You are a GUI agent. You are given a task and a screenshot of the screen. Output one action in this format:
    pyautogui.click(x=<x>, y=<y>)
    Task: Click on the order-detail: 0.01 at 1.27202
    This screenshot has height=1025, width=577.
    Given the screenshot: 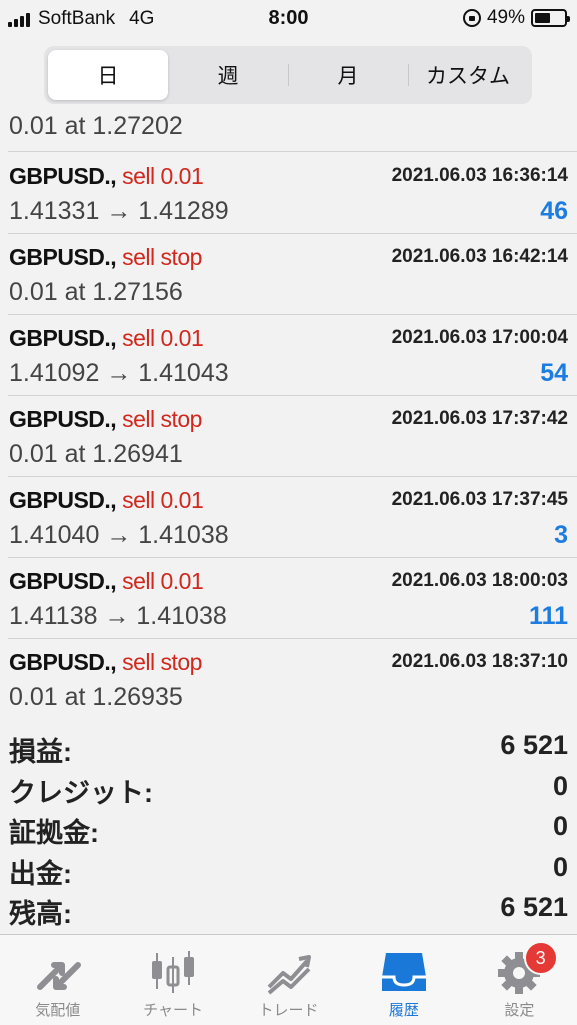 What is the action you would take?
    pyautogui.click(x=96, y=126)
    